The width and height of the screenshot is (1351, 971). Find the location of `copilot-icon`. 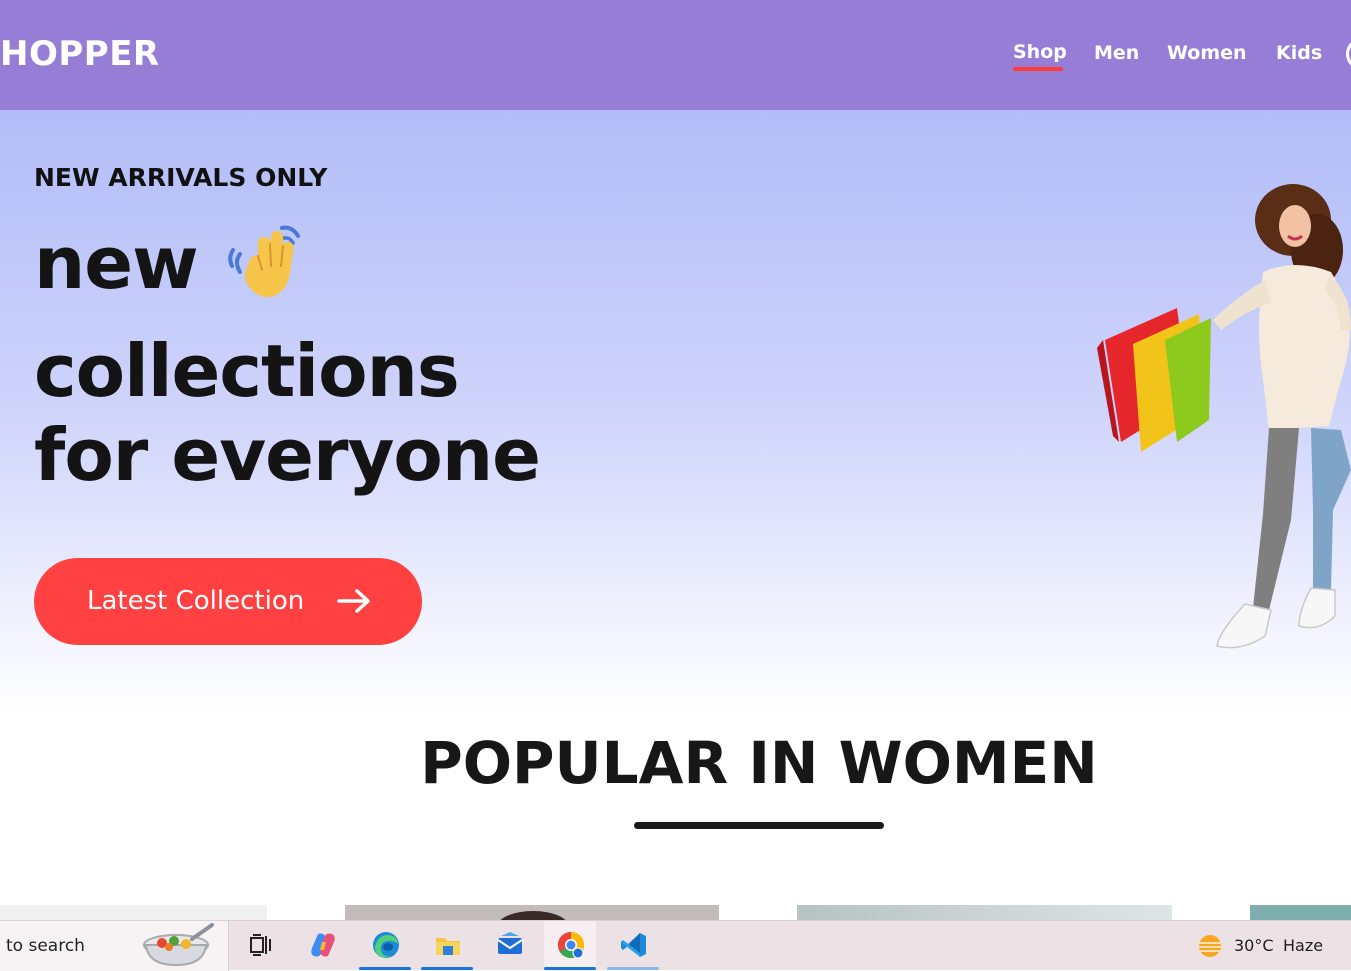

copilot-icon is located at coordinates (323, 945).